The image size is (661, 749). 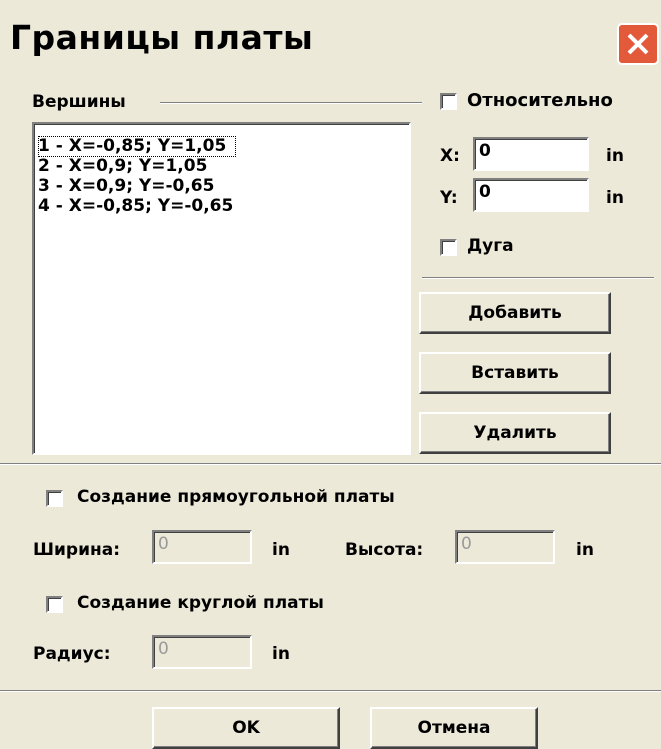 I want to click on rect-board-checkbox, so click(x=54, y=498).